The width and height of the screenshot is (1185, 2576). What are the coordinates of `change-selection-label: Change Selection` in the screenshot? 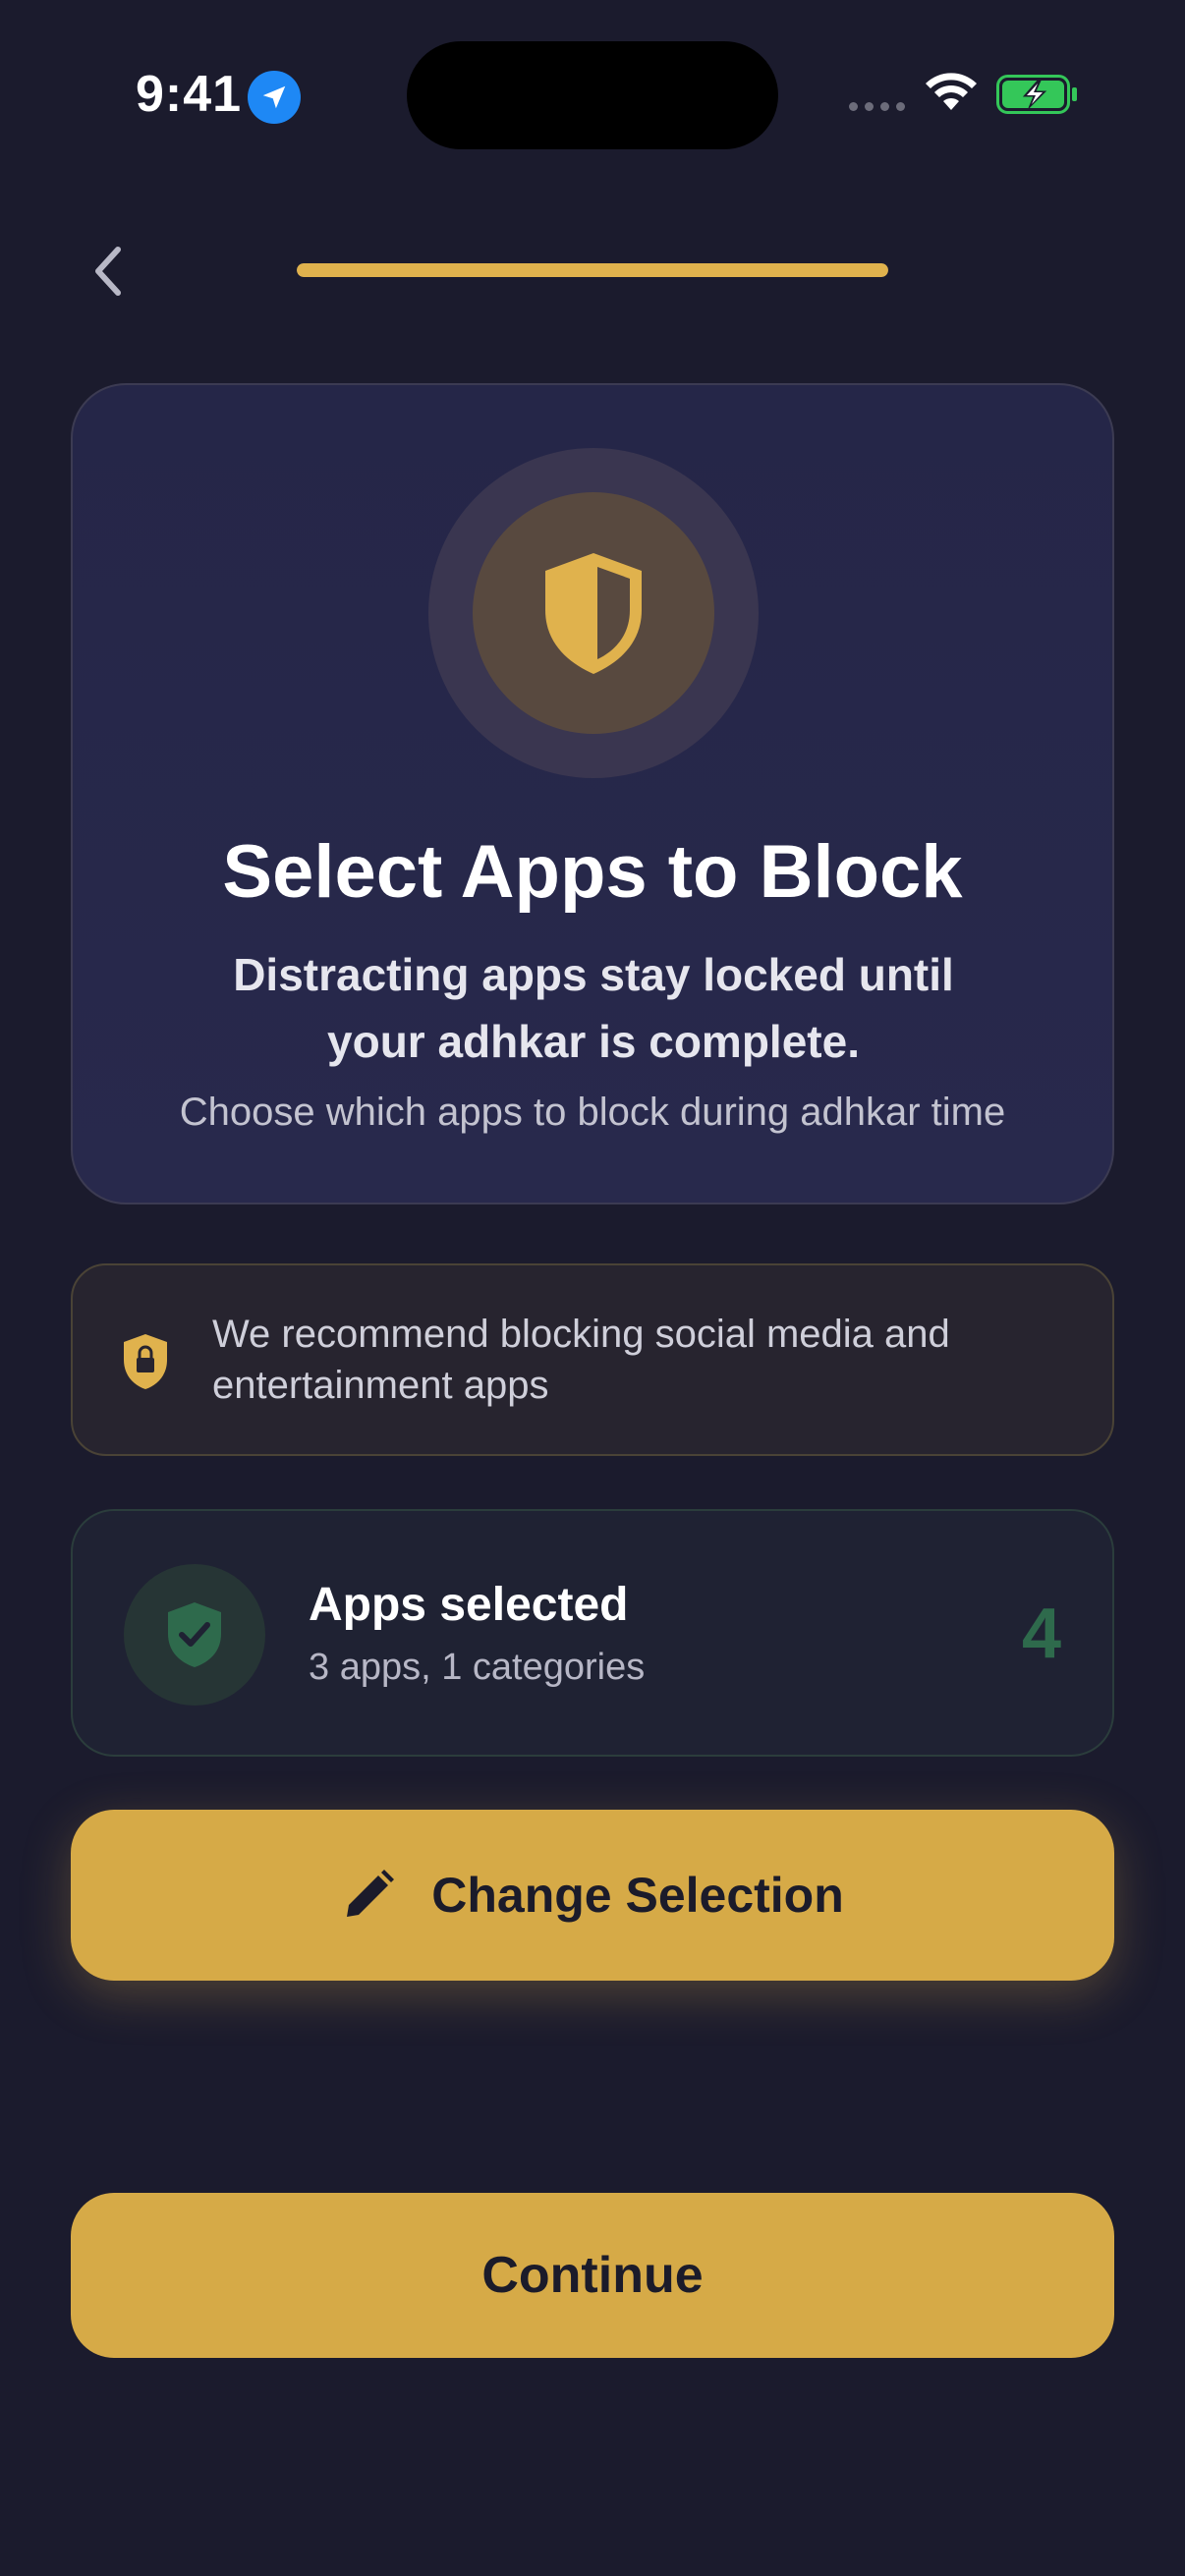 It's located at (637, 1895).